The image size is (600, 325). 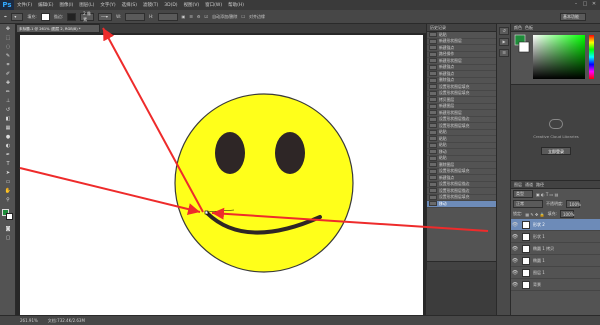 I want to click on color-swatches, so click(x=7, y=216).